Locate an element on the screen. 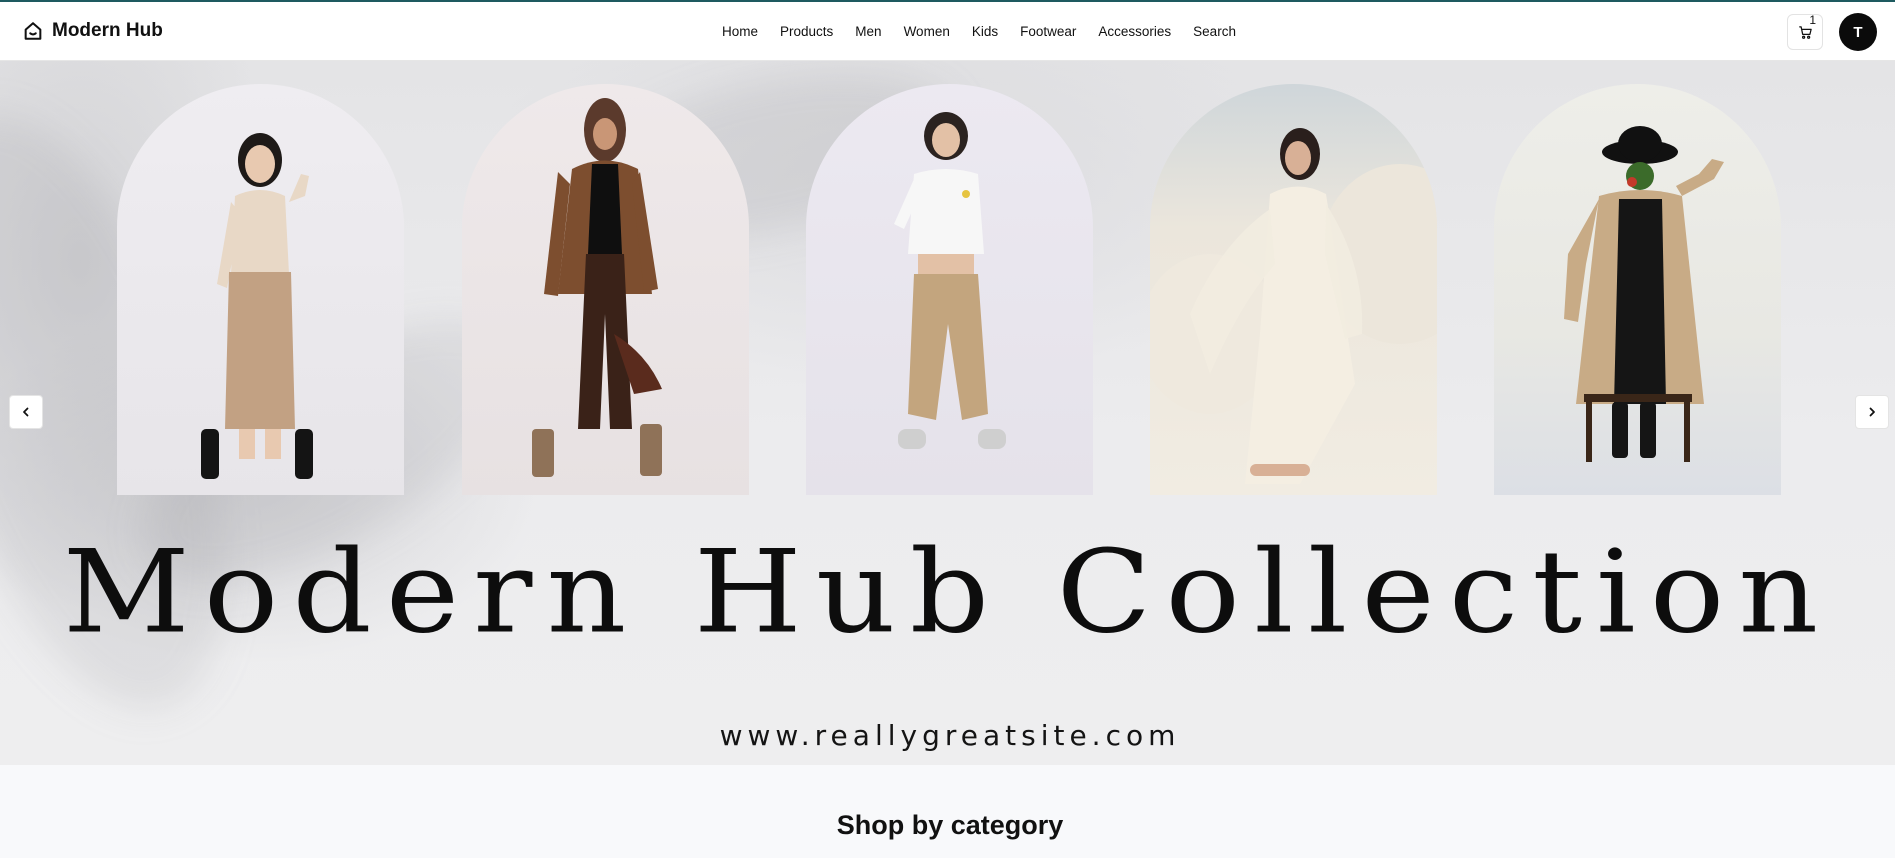 This screenshot has height=858, width=1895. chevron-left-icon is located at coordinates (26, 412).